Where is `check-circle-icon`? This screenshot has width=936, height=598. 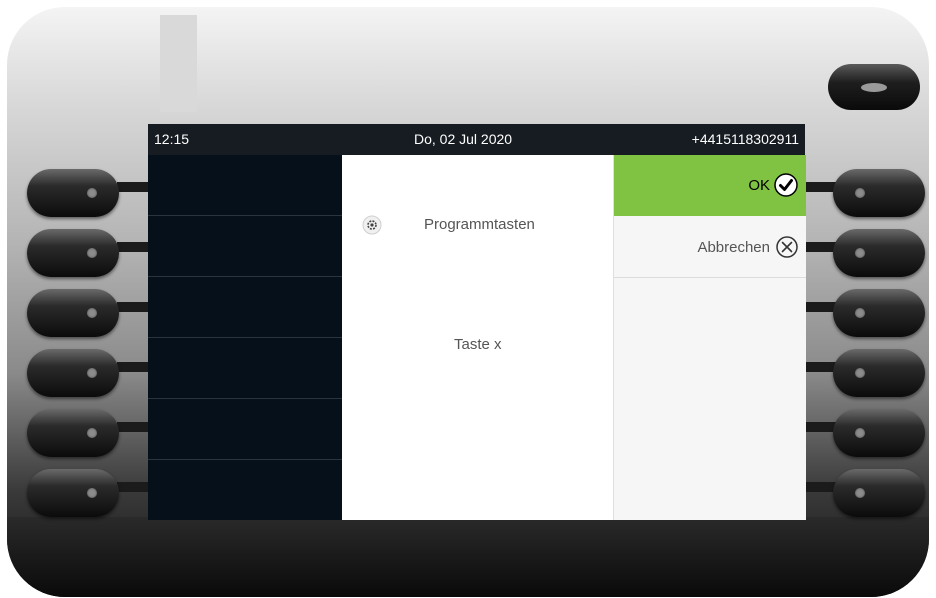
check-circle-icon is located at coordinates (786, 185).